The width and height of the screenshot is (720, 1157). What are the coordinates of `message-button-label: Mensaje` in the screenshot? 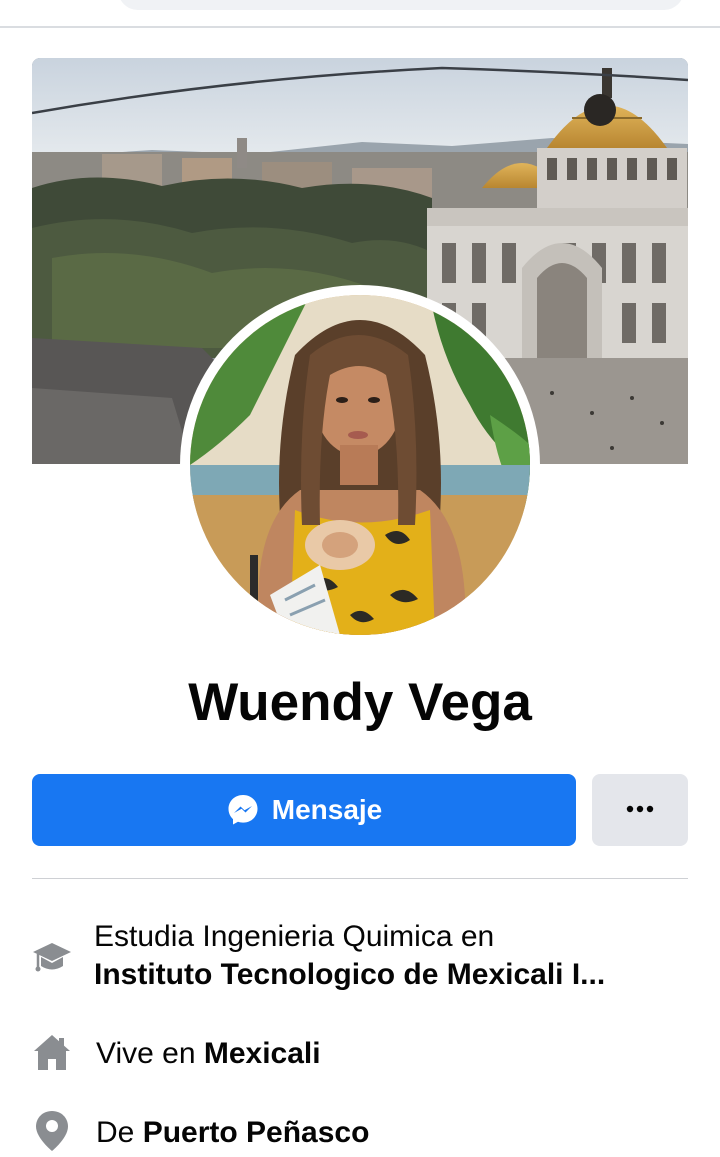 It's located at (327, 809).